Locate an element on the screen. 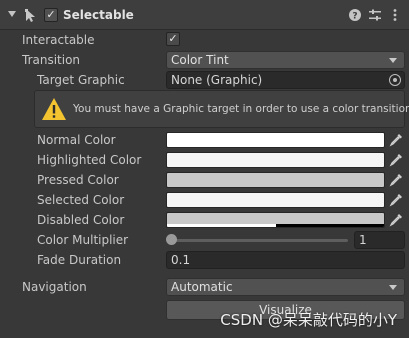 The height and width of the screenshot is (338, 409). navigation-value: Automatic is located at coordinates (202, 287).